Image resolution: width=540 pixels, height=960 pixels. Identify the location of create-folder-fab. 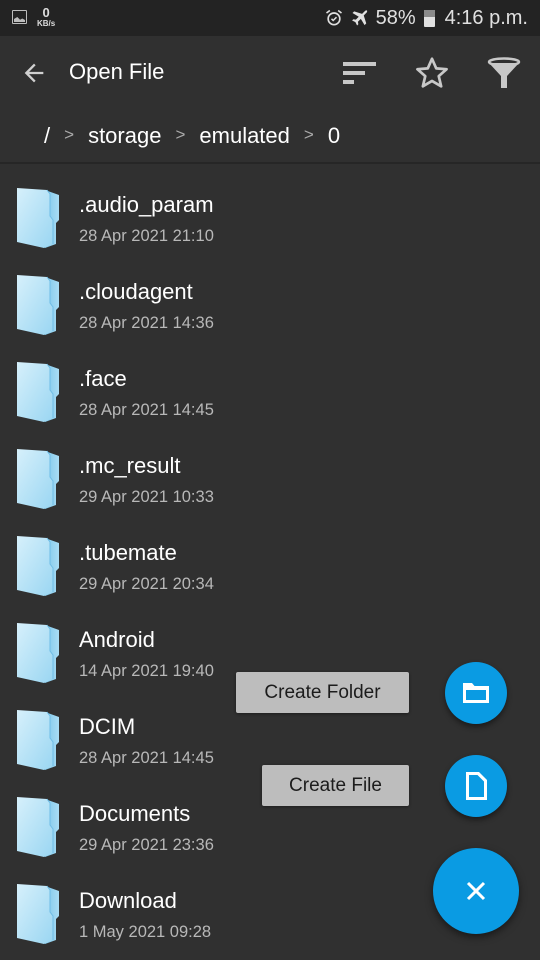
(476, 693).